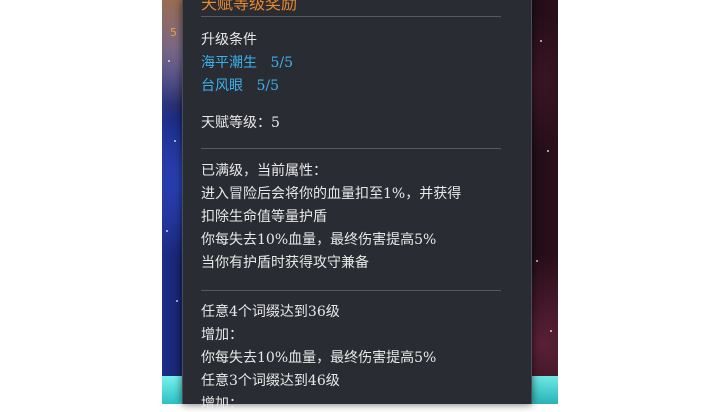  What do you see at coordinates (319, 240) in the screenshot?
I see `maxed-attribute-line: 你每失去10%血量，最终伤害提高5%` at bounding box center [319, 240].